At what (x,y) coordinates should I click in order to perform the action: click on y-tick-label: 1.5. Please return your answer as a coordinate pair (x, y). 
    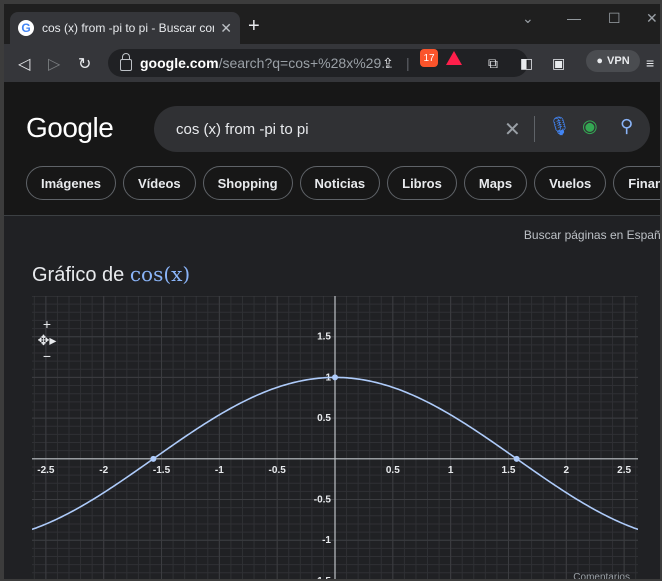
    Looking at the image, I should click on (324, 337).